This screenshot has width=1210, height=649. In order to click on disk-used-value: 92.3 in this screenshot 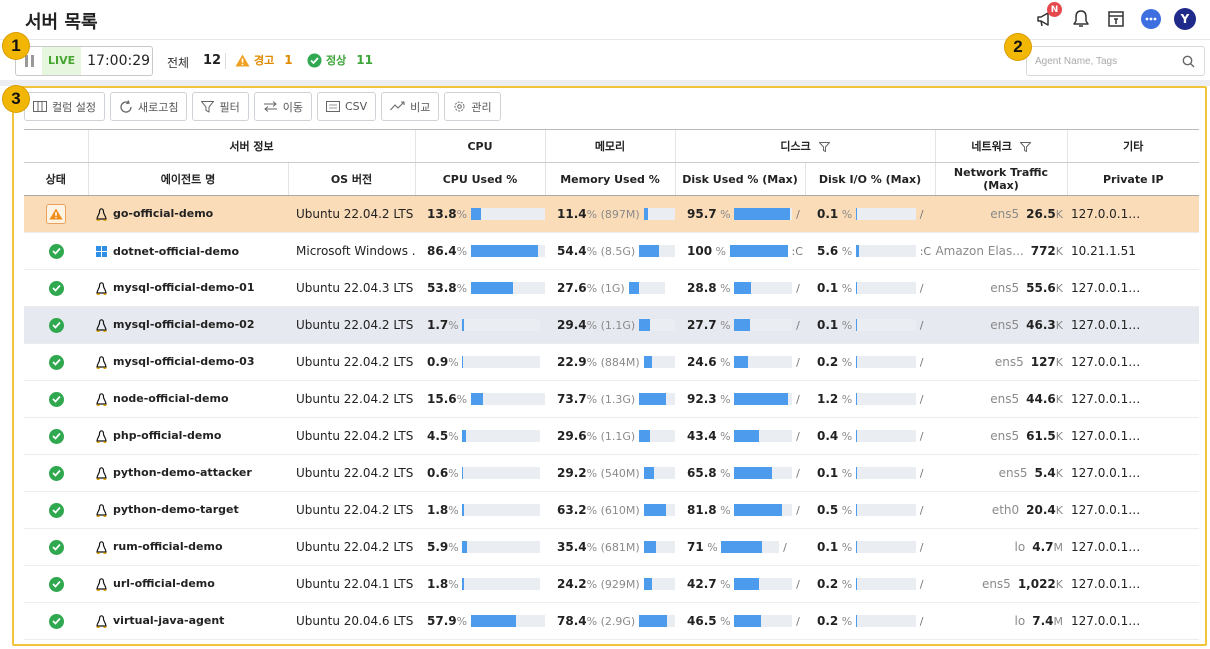, I will do `click(702, 399)`.